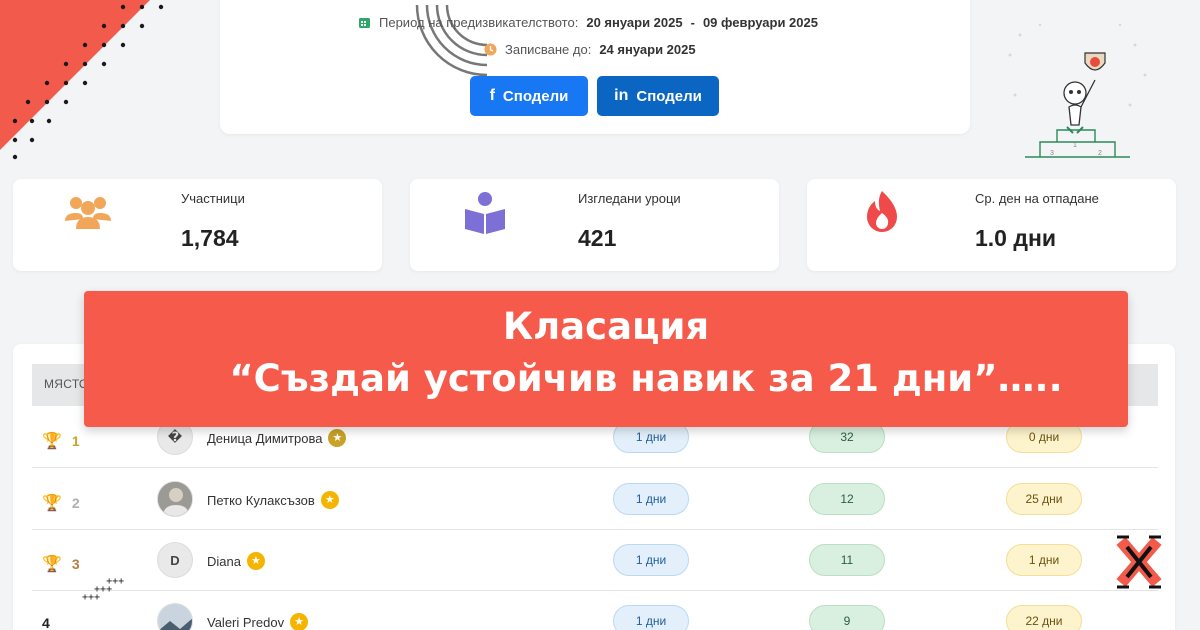 This screenshot has height=630, width=1200. I want to click on participant-name: Деница Димитрова, so click(264, 438).